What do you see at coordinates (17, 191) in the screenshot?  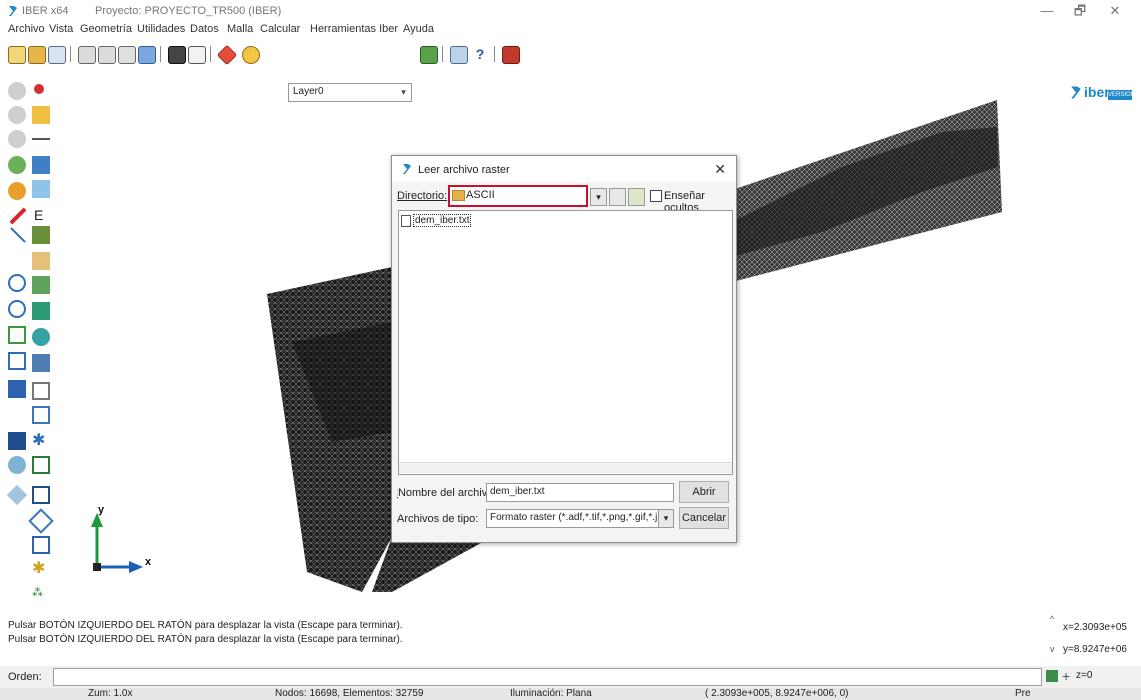 I see `render-tool-icon` at bounding box center [17, 191].